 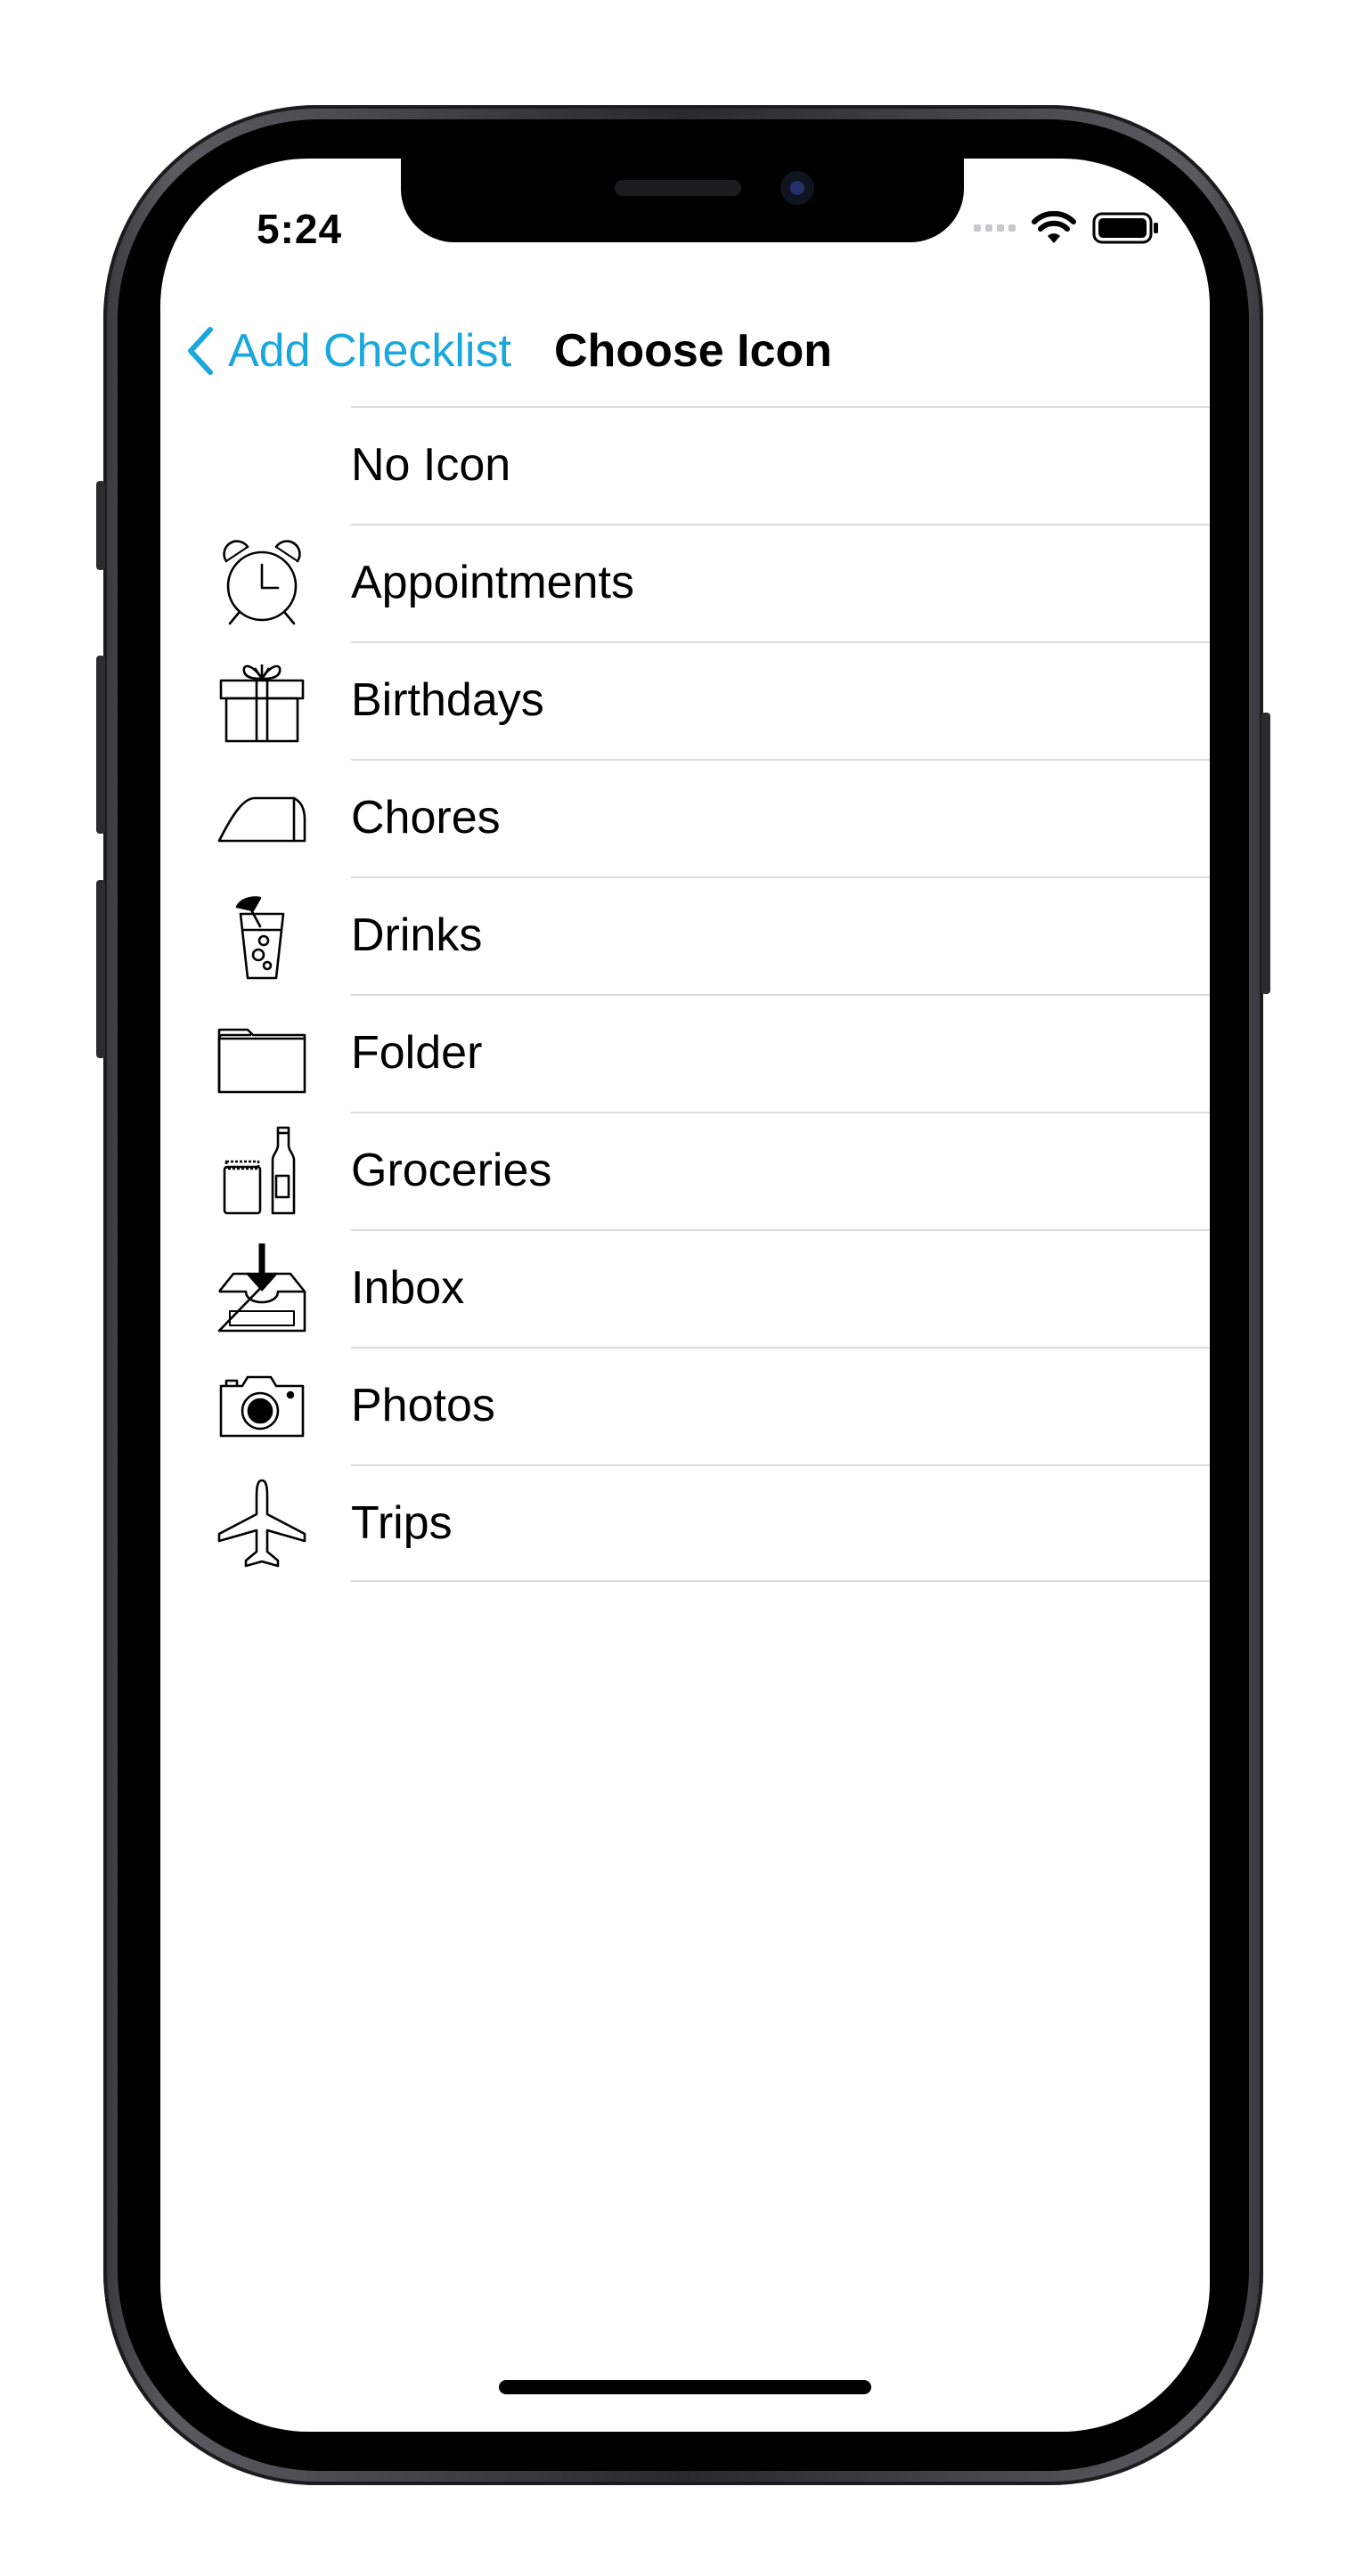 What do you see at coordinates (300, 229) in the screenshot?
I see `status-time: 5:24` at bounding box center [300, 229].